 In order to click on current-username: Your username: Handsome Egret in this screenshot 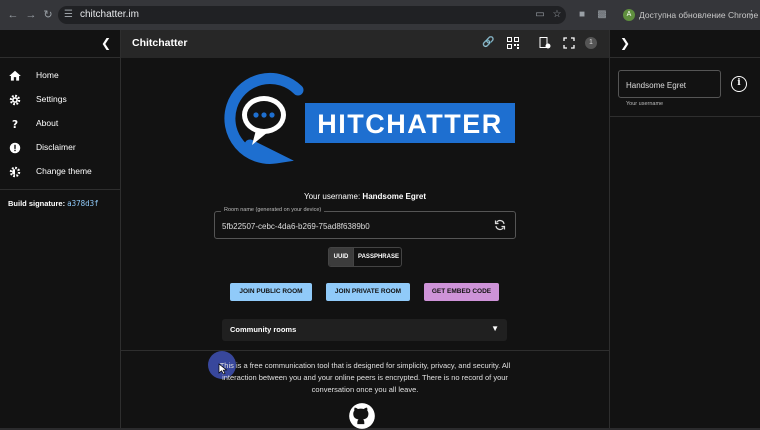, I will do `click(365, 196)`.